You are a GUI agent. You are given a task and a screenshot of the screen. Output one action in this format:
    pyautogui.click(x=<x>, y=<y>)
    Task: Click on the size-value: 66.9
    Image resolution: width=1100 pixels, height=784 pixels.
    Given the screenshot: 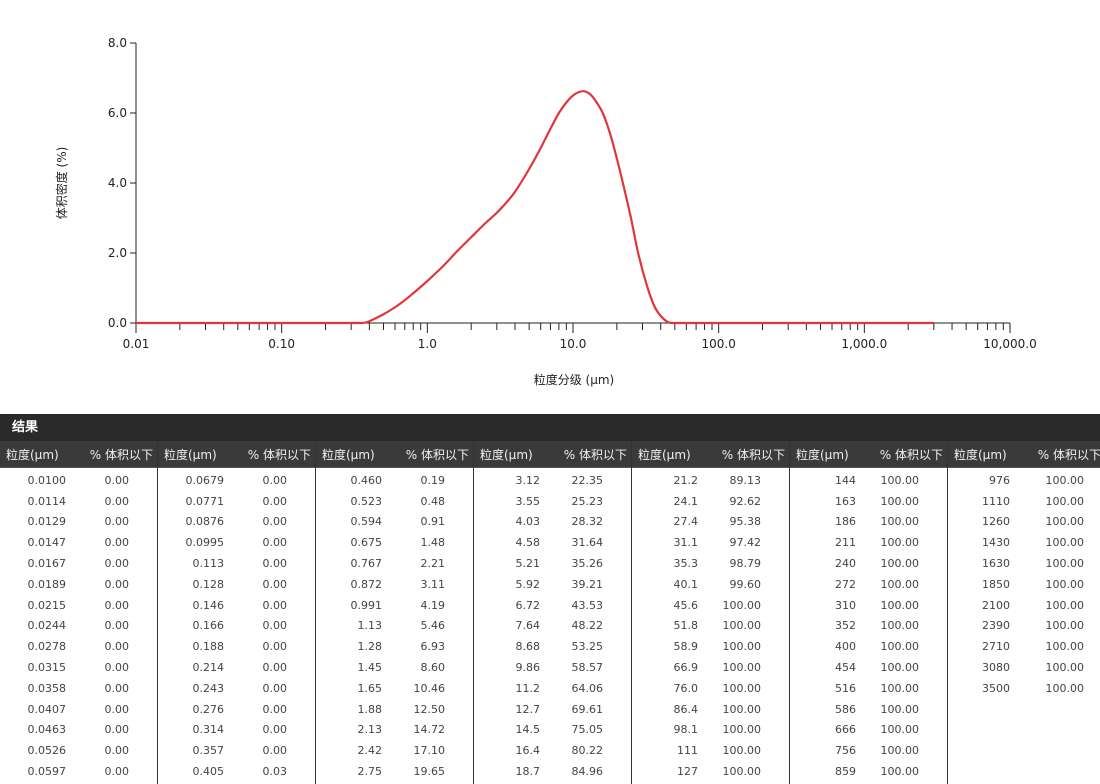 What is the action you would take?
    pyautogui.click(x=686, y=668)
    